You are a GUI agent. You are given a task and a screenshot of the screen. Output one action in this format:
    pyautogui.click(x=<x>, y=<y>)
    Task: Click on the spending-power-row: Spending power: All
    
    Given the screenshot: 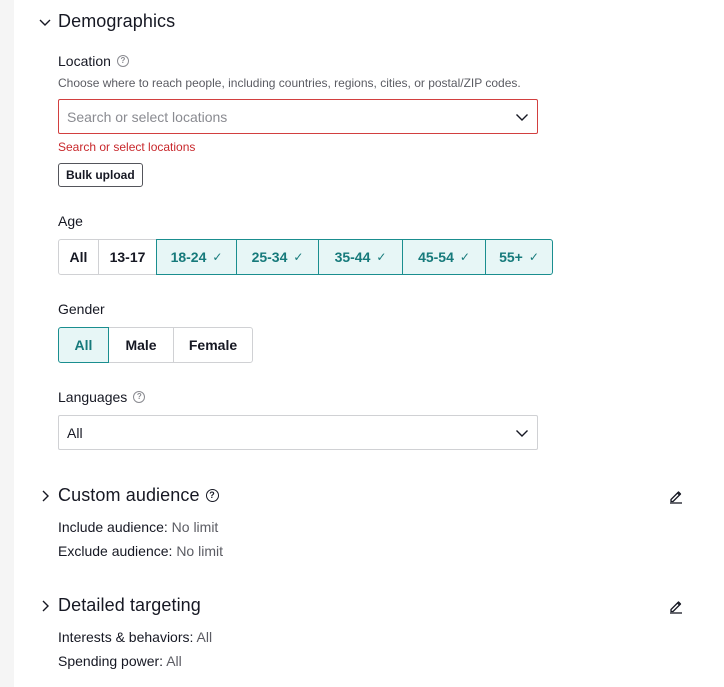 What is the action you would take?
    pyautogui.click(x=120, y=661)
    